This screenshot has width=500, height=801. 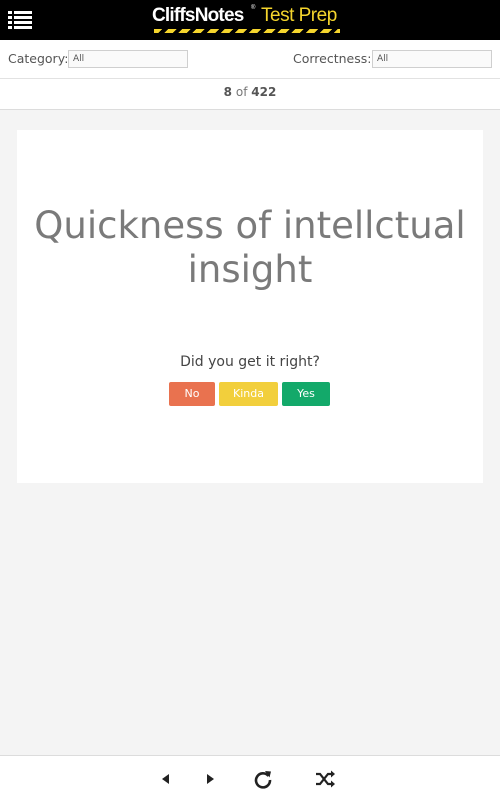 I want to click on correctness-select-value: All, so click(x=383, y=59).